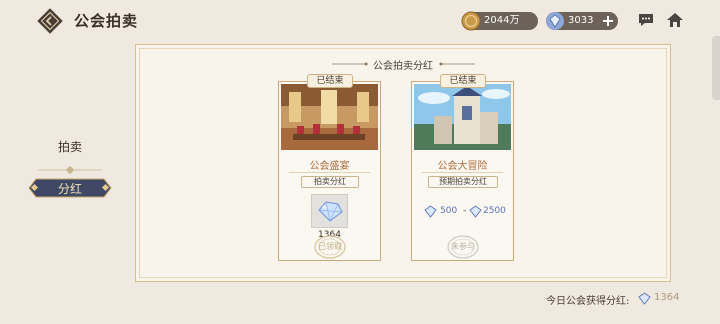 The width and height of the screenshot is (720, 324). What do you see at coordinates (608, 21) in the screenshot?
I see `add-gems-icon` at bounding box center [608, 21].